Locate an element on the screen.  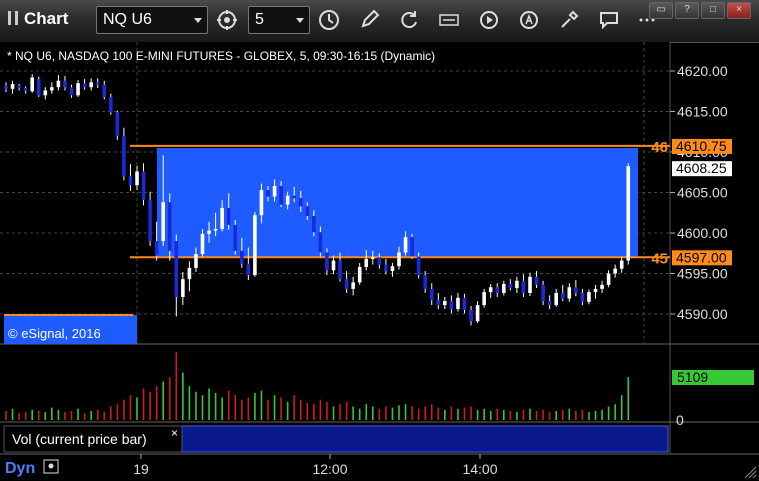
pencil-icon is located at coordinates (369, 20).